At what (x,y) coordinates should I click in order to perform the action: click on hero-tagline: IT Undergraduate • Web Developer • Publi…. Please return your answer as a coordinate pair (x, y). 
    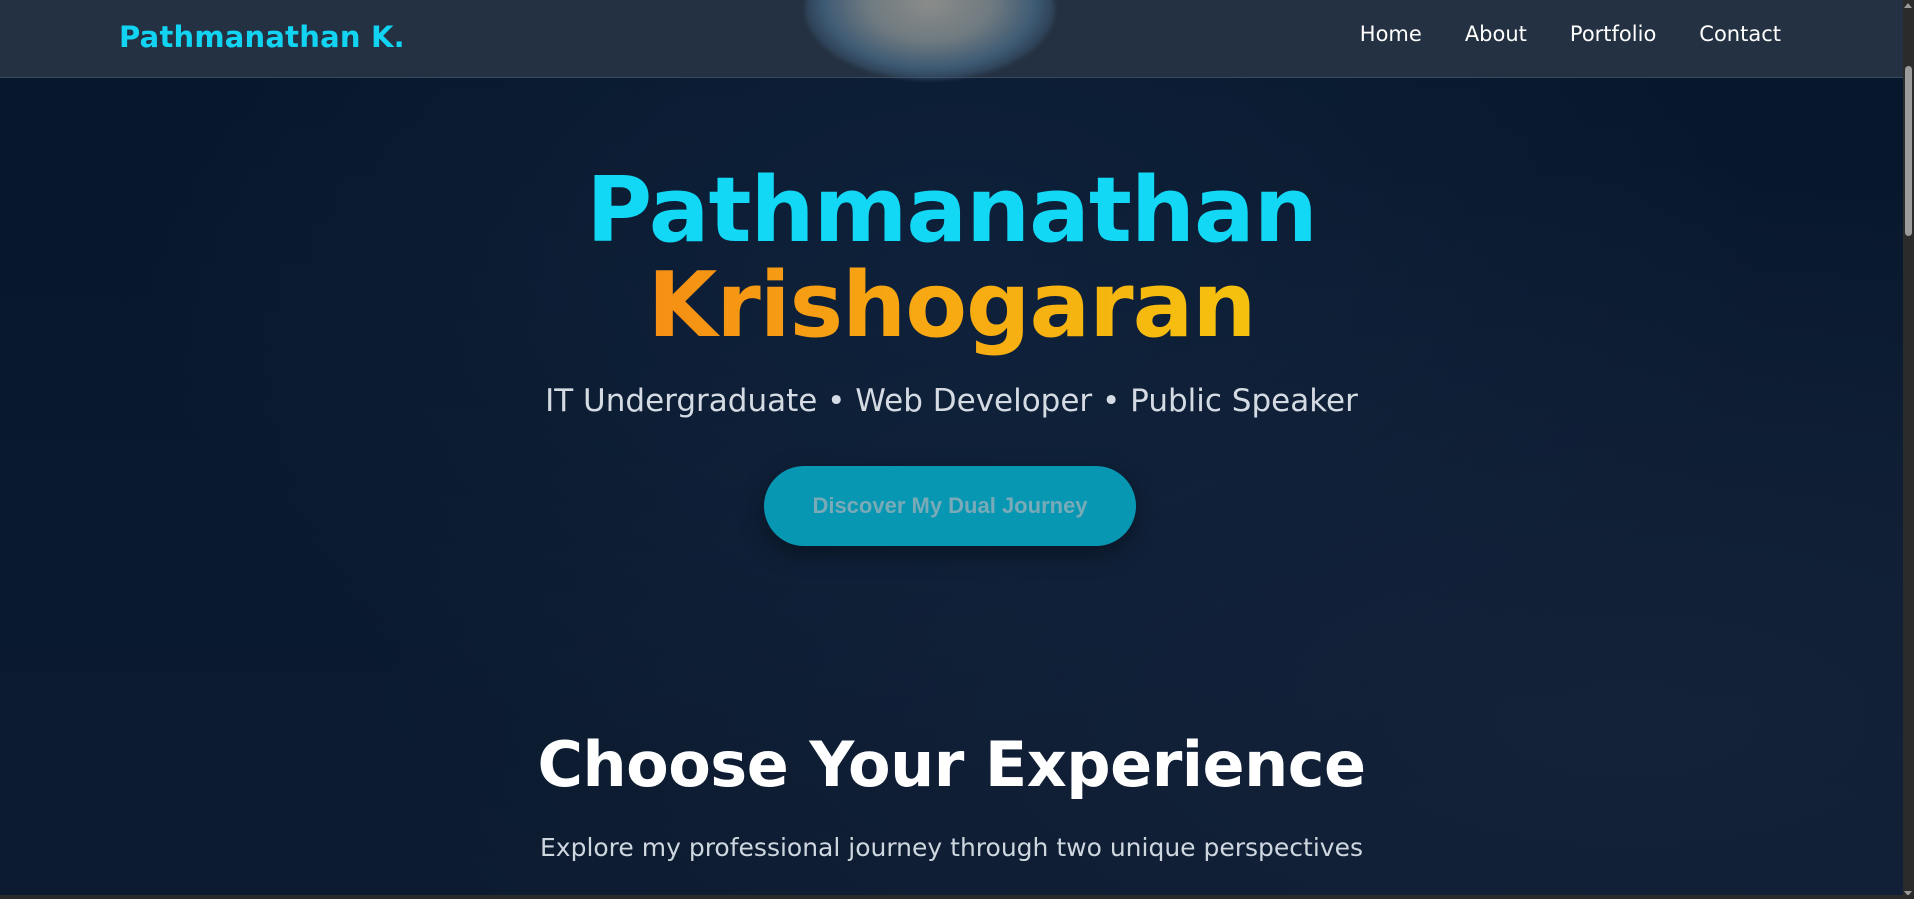
    Looking at the image, I should click on (951, 401).